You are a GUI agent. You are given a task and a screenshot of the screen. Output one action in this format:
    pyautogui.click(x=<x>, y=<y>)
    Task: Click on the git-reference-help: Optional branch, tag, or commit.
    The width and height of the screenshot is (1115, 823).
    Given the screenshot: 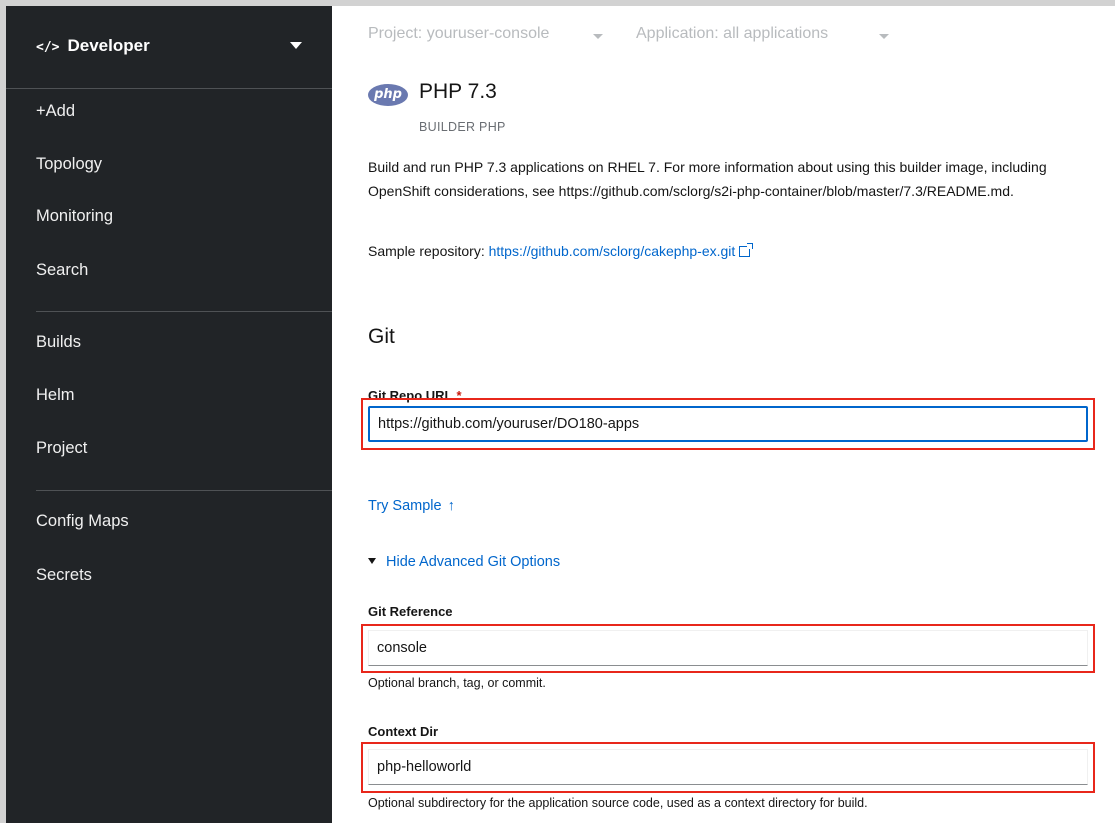 What is the action you would take?
    pyautogui.click(x=457, y=683)
    